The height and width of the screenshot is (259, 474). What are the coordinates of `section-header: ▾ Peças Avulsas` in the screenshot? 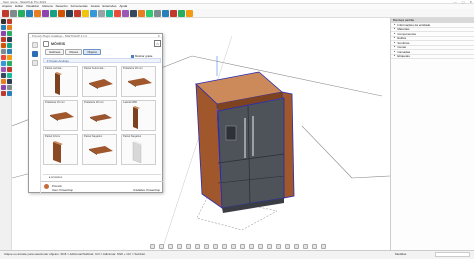 It's located at (102, 60).